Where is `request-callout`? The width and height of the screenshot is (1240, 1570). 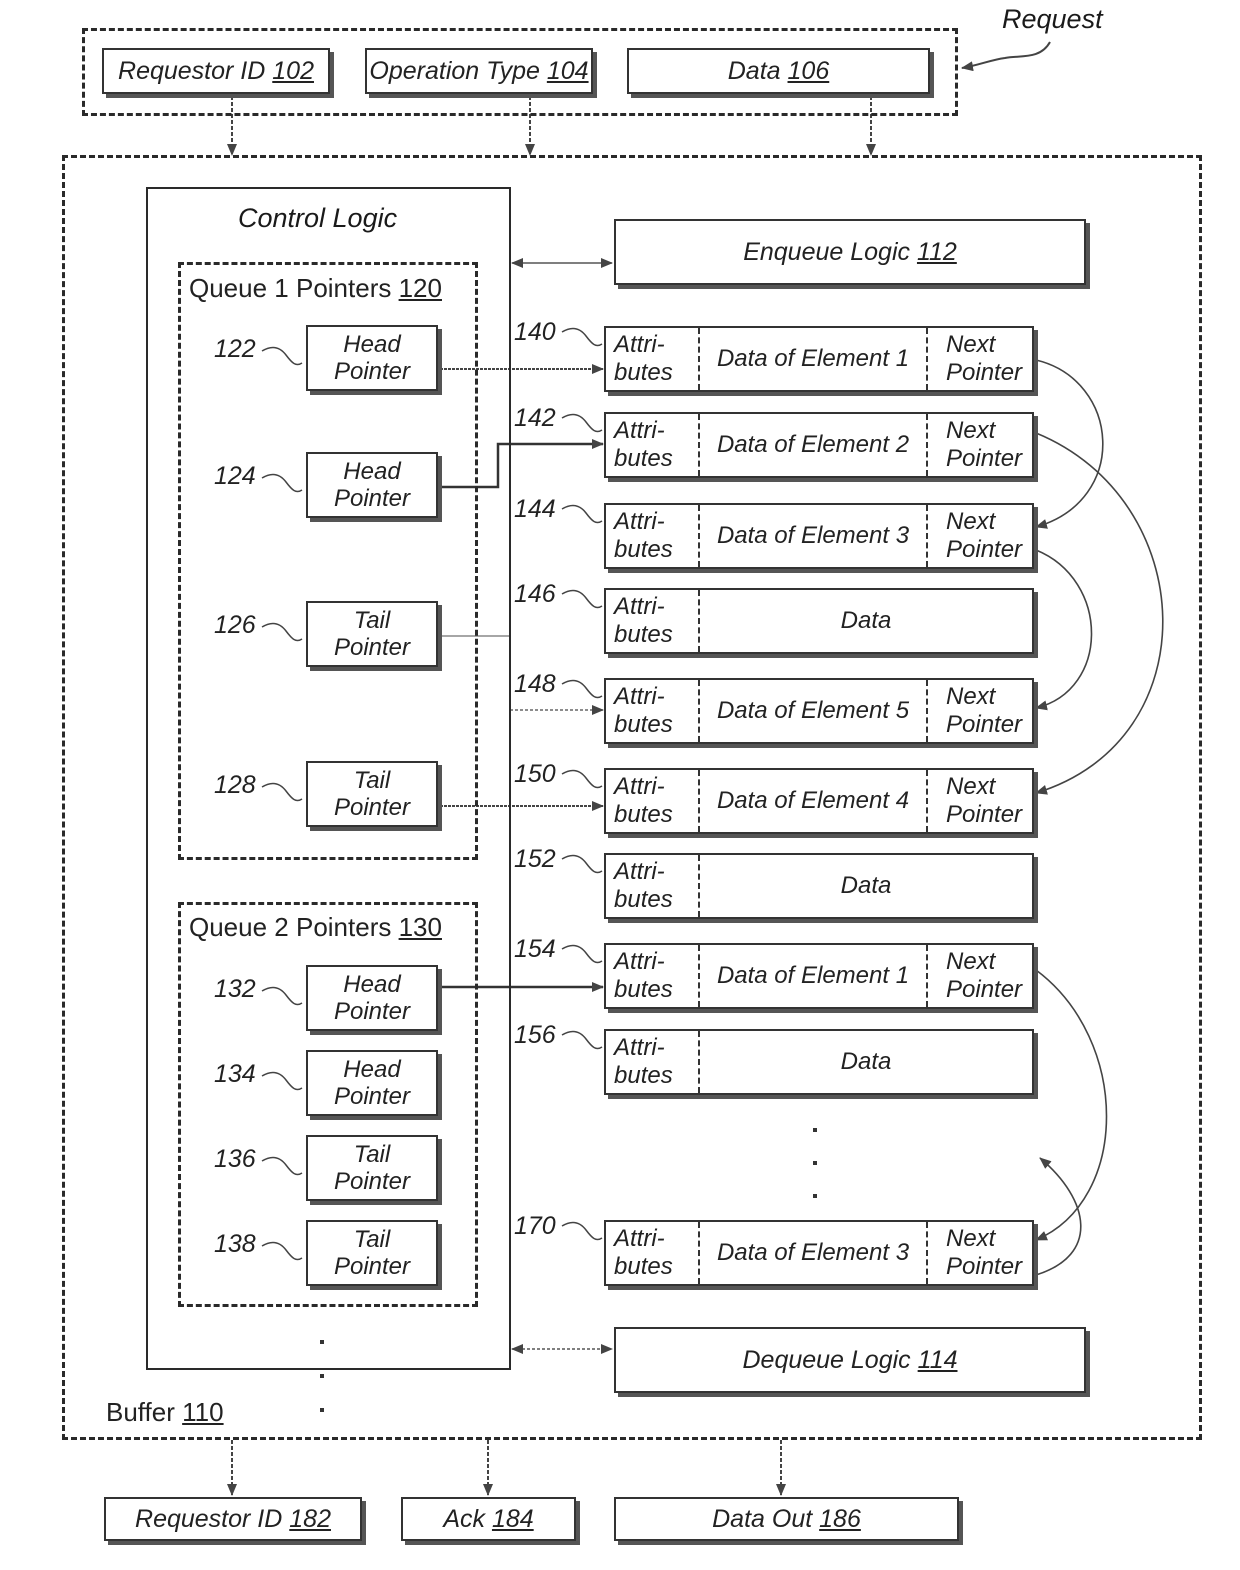 request-callout is located at coordinates (1006, 56).